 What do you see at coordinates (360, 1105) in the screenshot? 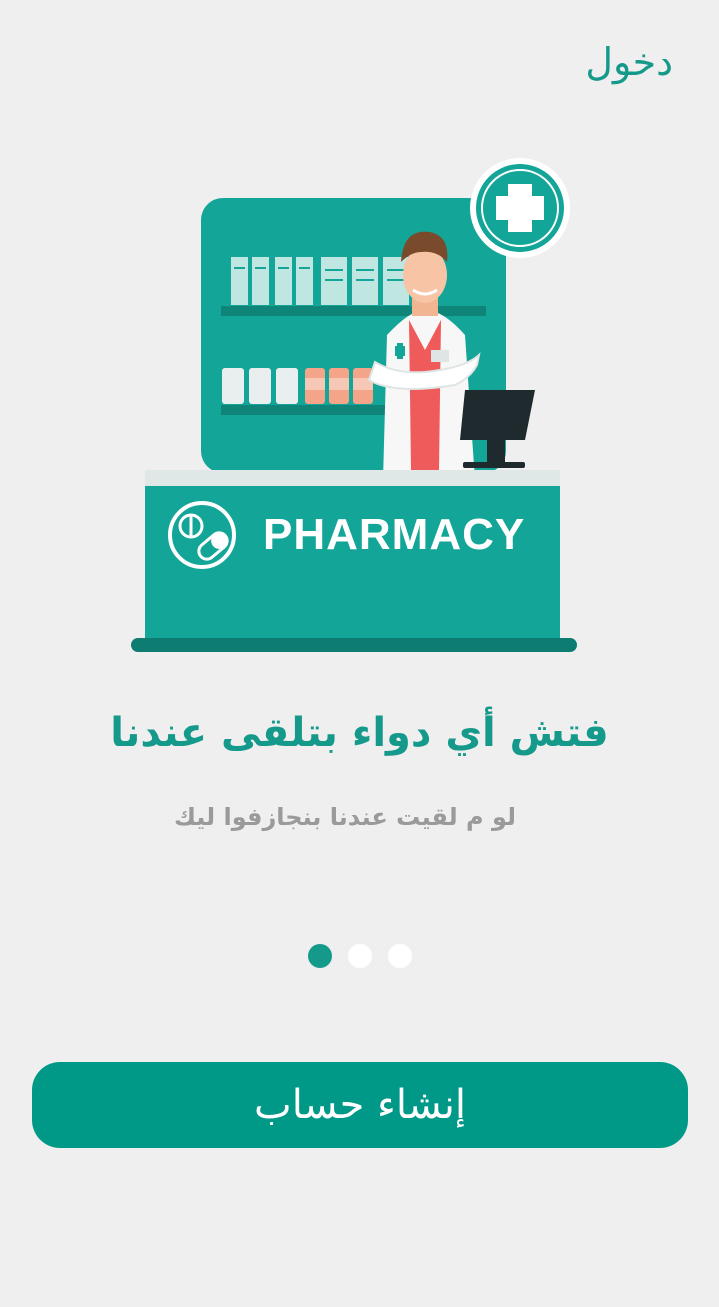
I see `create-account-button: إنشاء حساب` at bounding box center [360, 1105].